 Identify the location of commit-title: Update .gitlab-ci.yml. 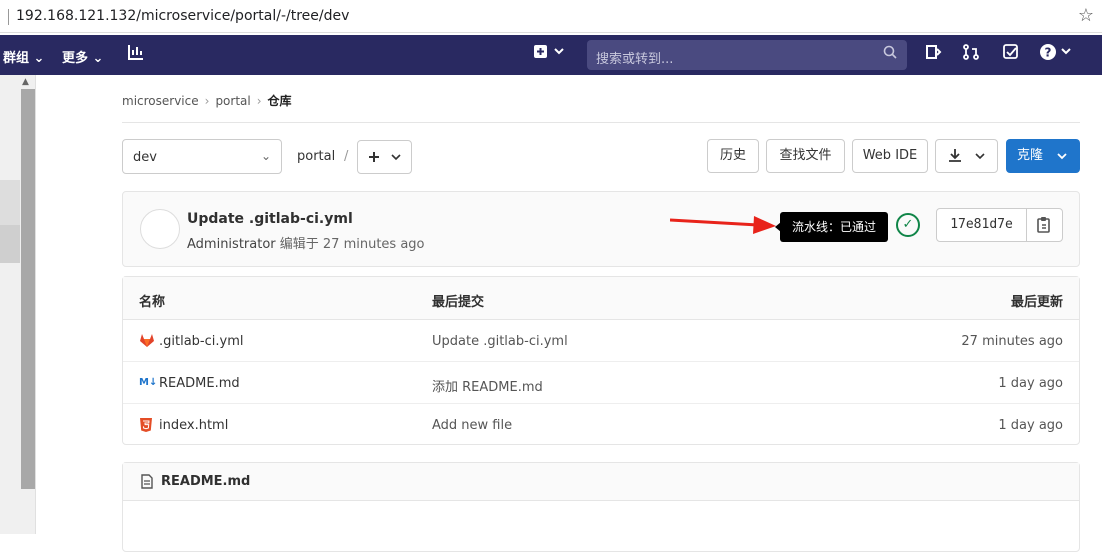
(270, 219).